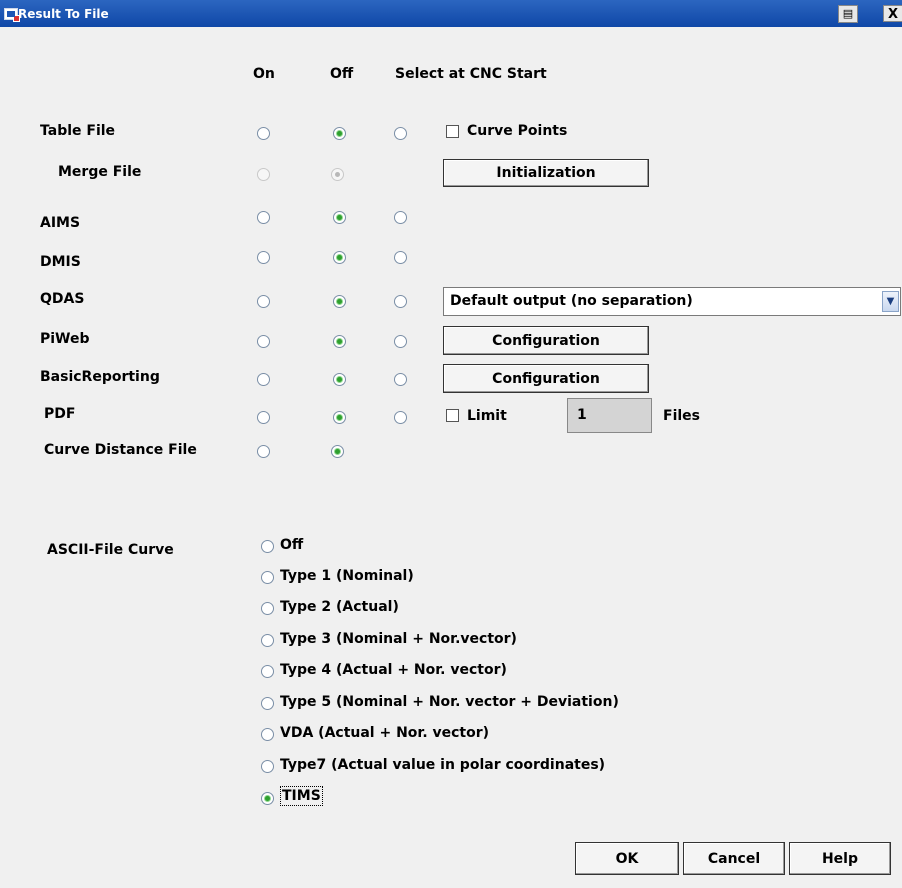 The image size is (902, 888). What do you see at coordinates (571, 301) in the screenshot?
I see `qdas-output-value: Default output (no separation)` at bounding box center [571, 301].